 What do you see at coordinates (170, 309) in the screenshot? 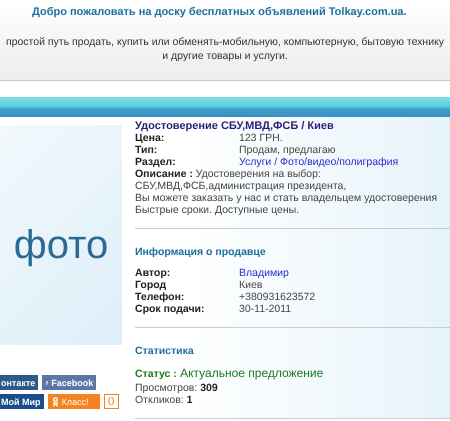
I see `field-label: Срок подачи:` at bounding box center [170, 309].